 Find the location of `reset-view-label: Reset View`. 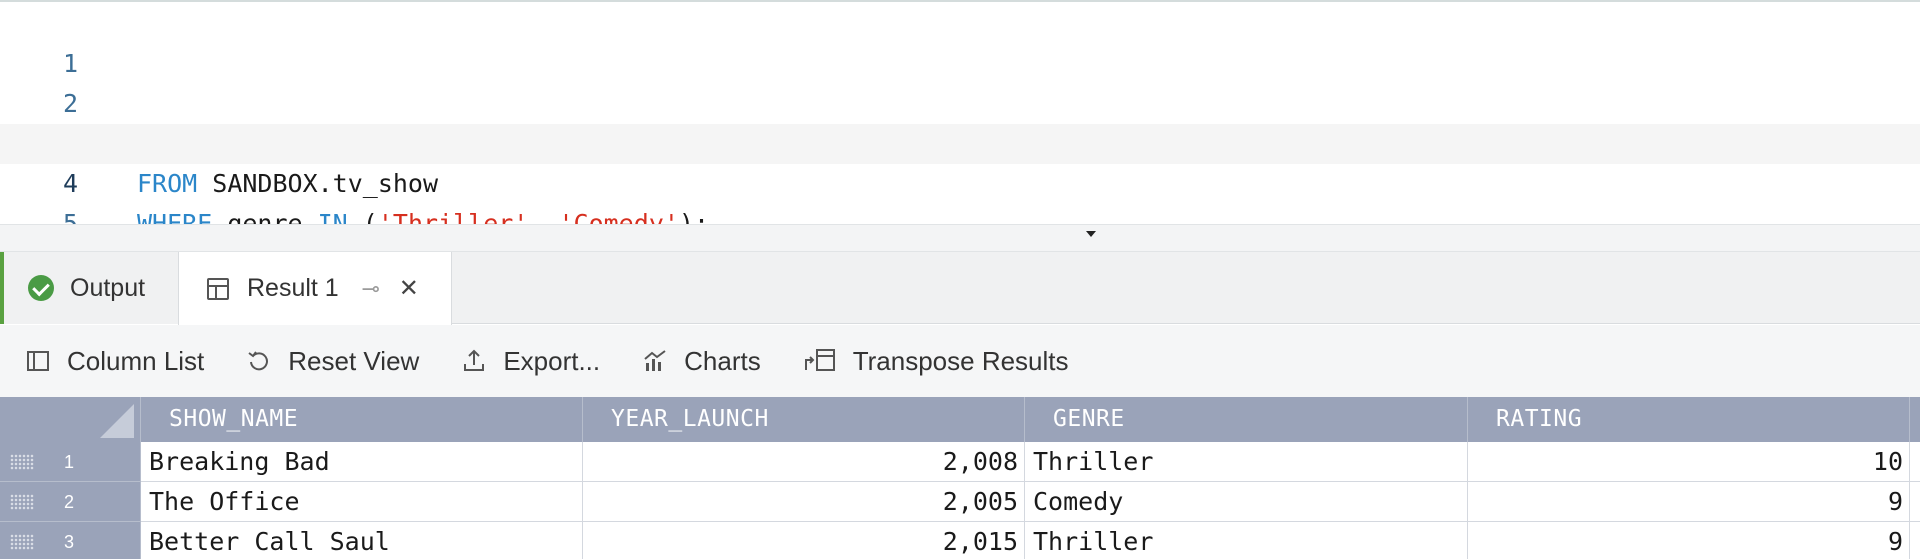

reset-view-label: Reset View is located at coordinates (354, 360).